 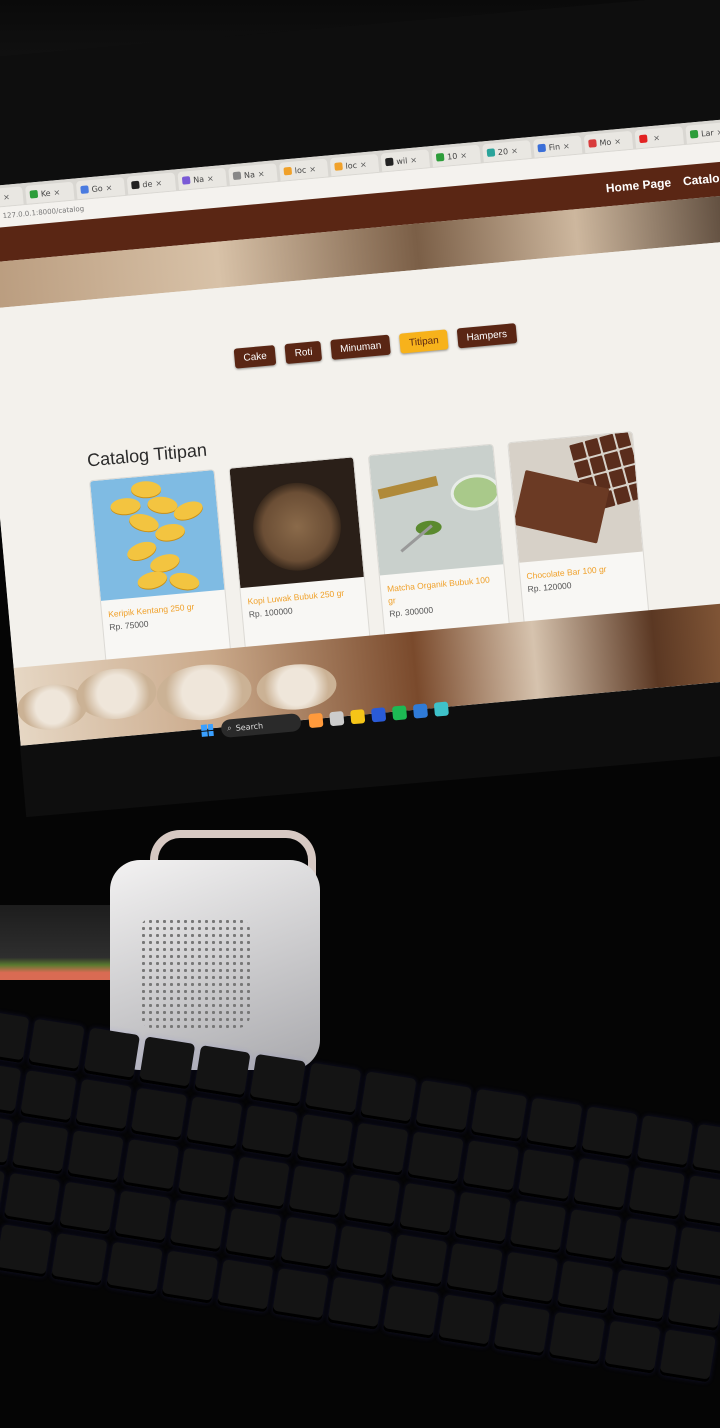 I want to click on tab-label: wil, so click(x=401, y=160).